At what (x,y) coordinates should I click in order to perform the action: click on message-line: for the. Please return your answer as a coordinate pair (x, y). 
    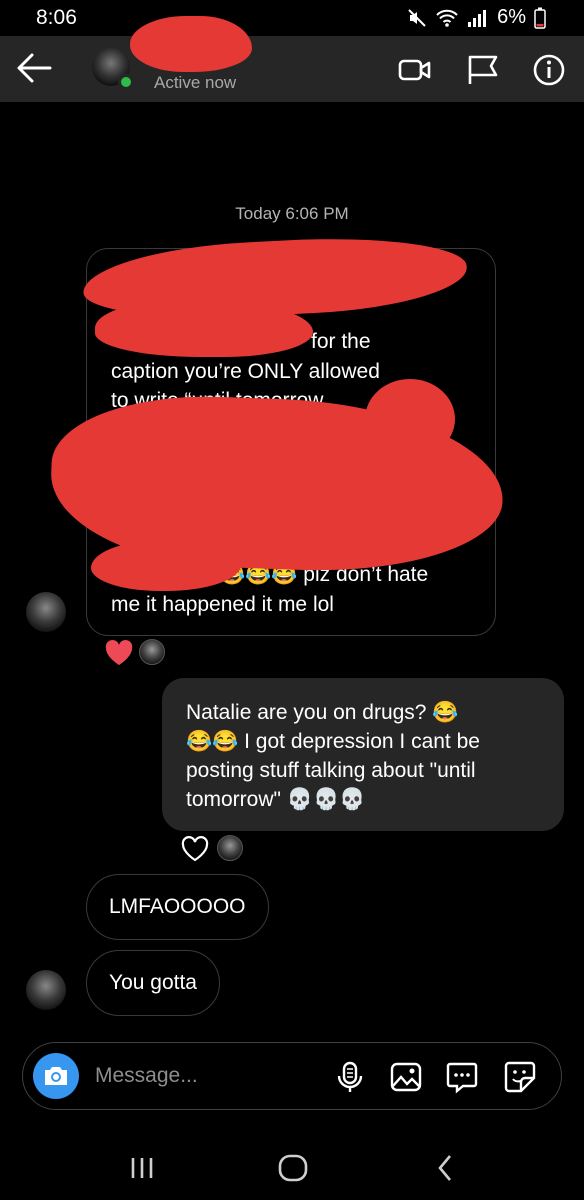
    Looking at the image, I should click on (341, 341).